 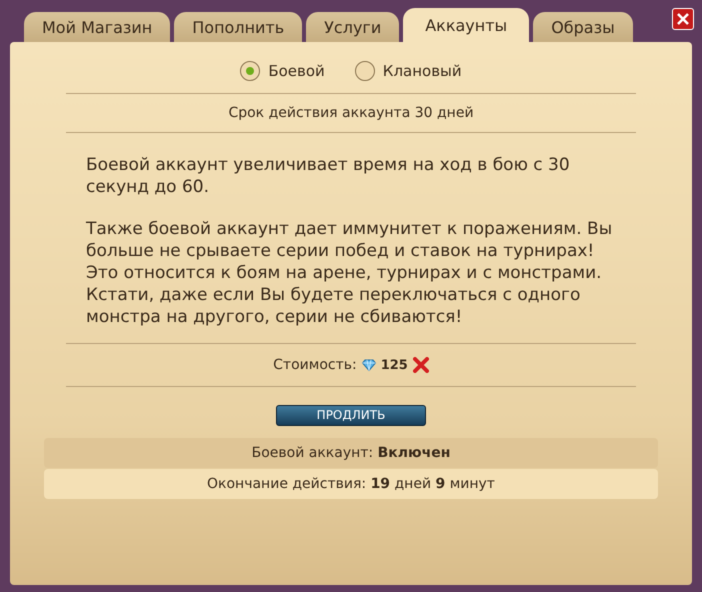 What do you see at coordinates (351, 415) in the screenshot?
I see `extend-button: ПРОДЛИТЬ` at bounding box center [351, 415].